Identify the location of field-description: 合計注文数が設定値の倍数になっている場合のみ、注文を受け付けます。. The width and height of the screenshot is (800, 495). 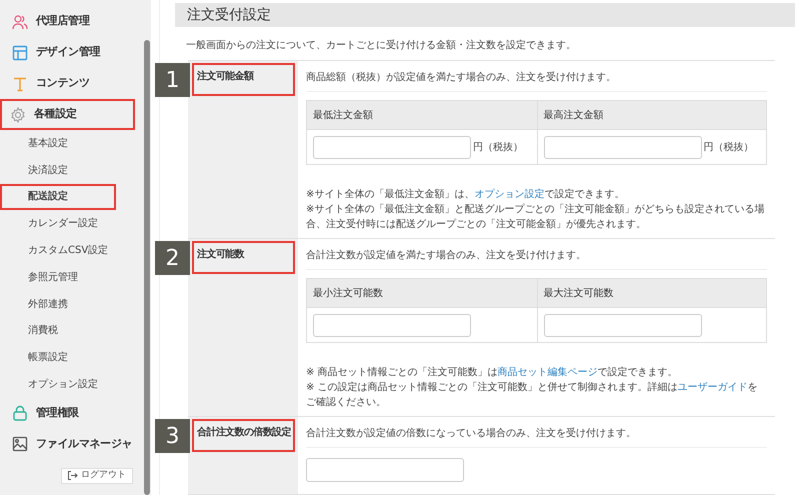
(536, 437).